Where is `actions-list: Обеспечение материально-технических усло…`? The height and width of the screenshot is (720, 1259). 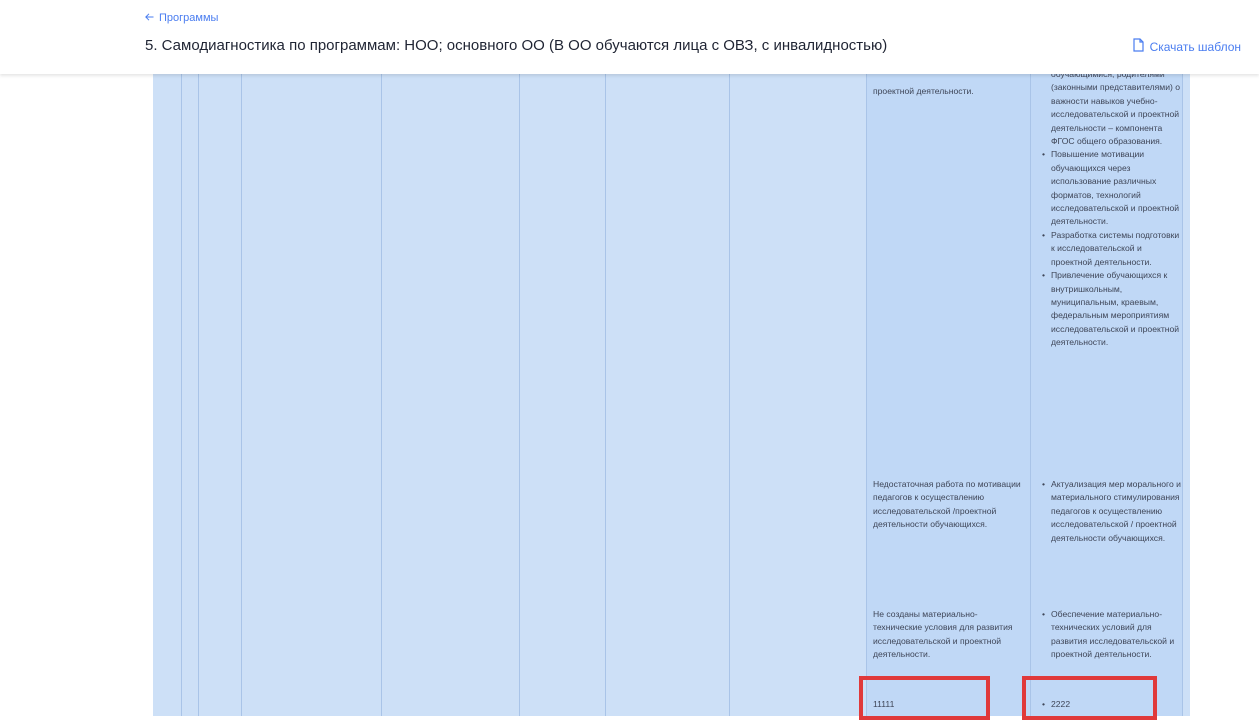
actions-list: Обеспечение материально-технических усло… is located at coordinates (1112, 635).